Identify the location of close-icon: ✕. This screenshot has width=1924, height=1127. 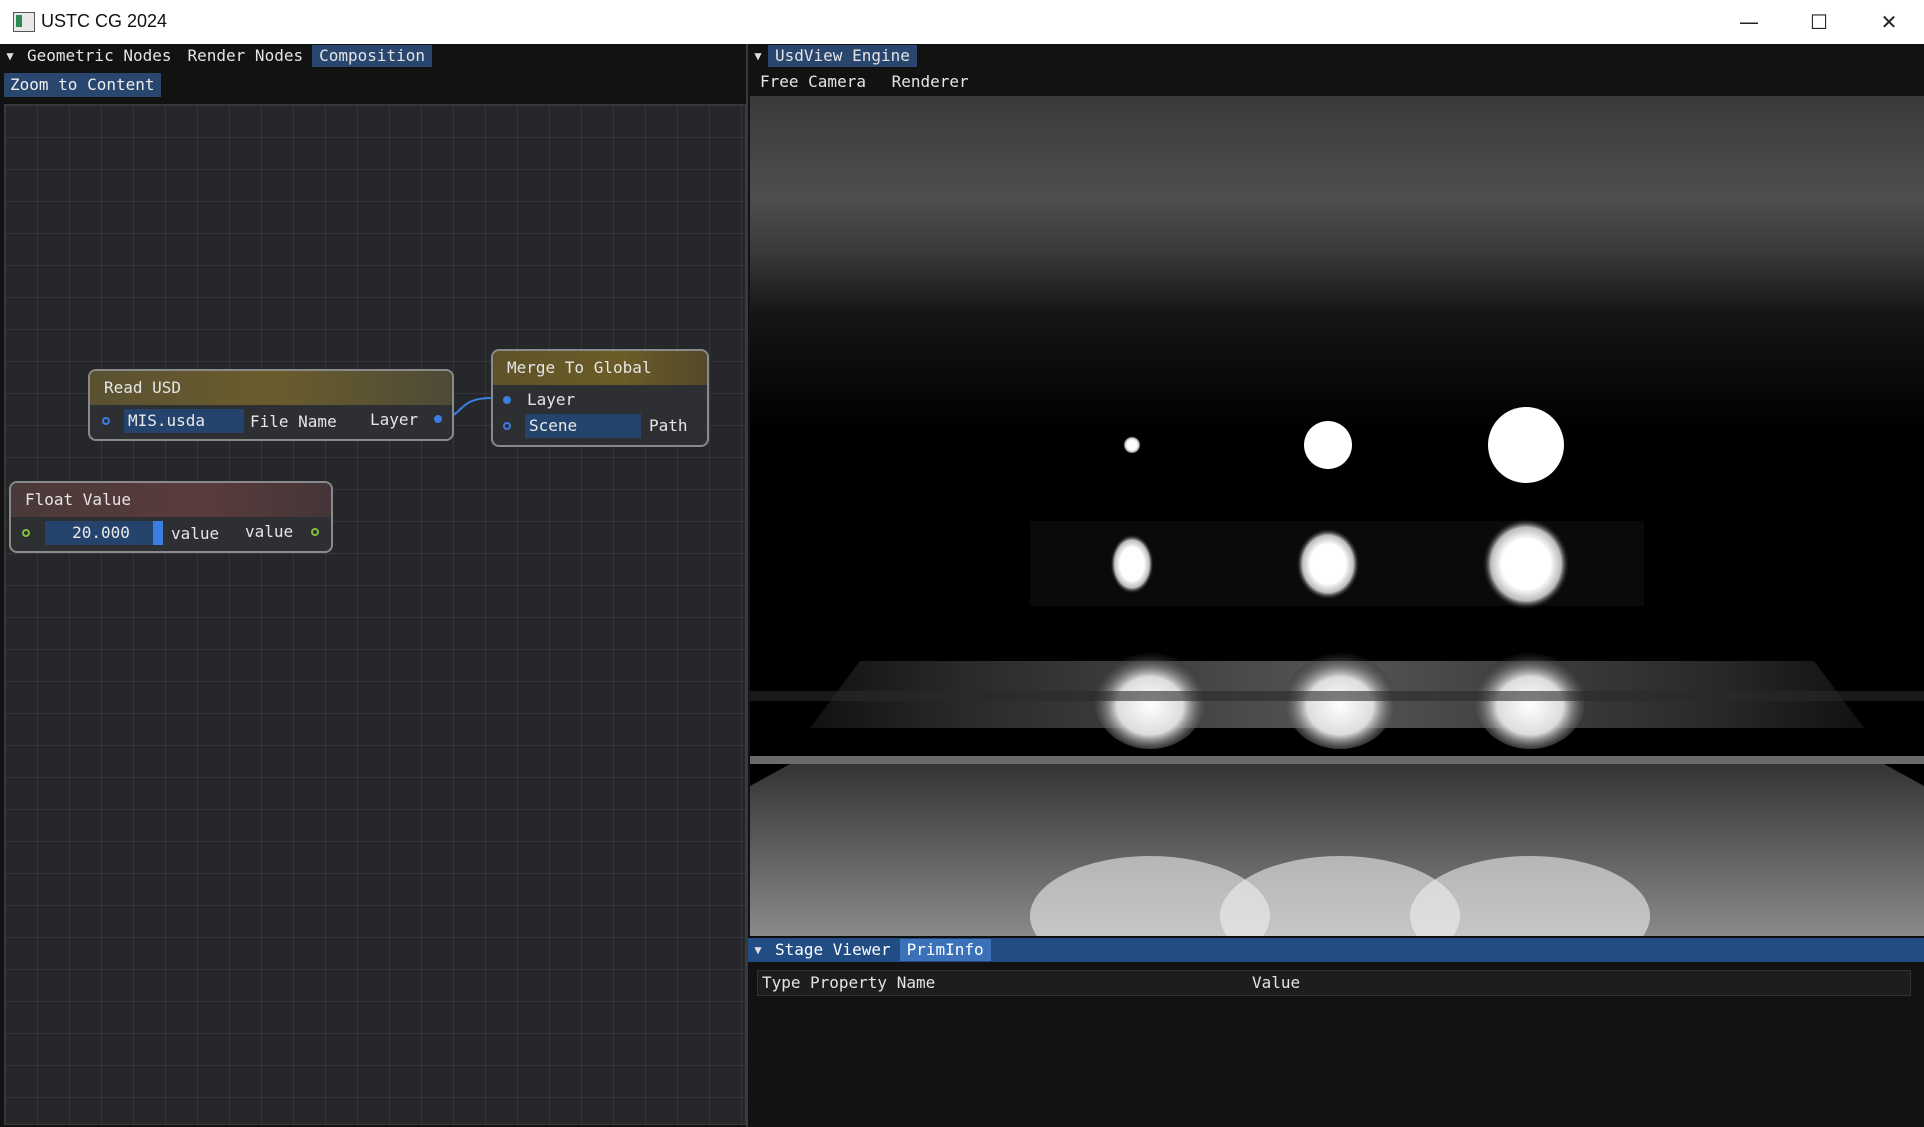
(1889, 22).